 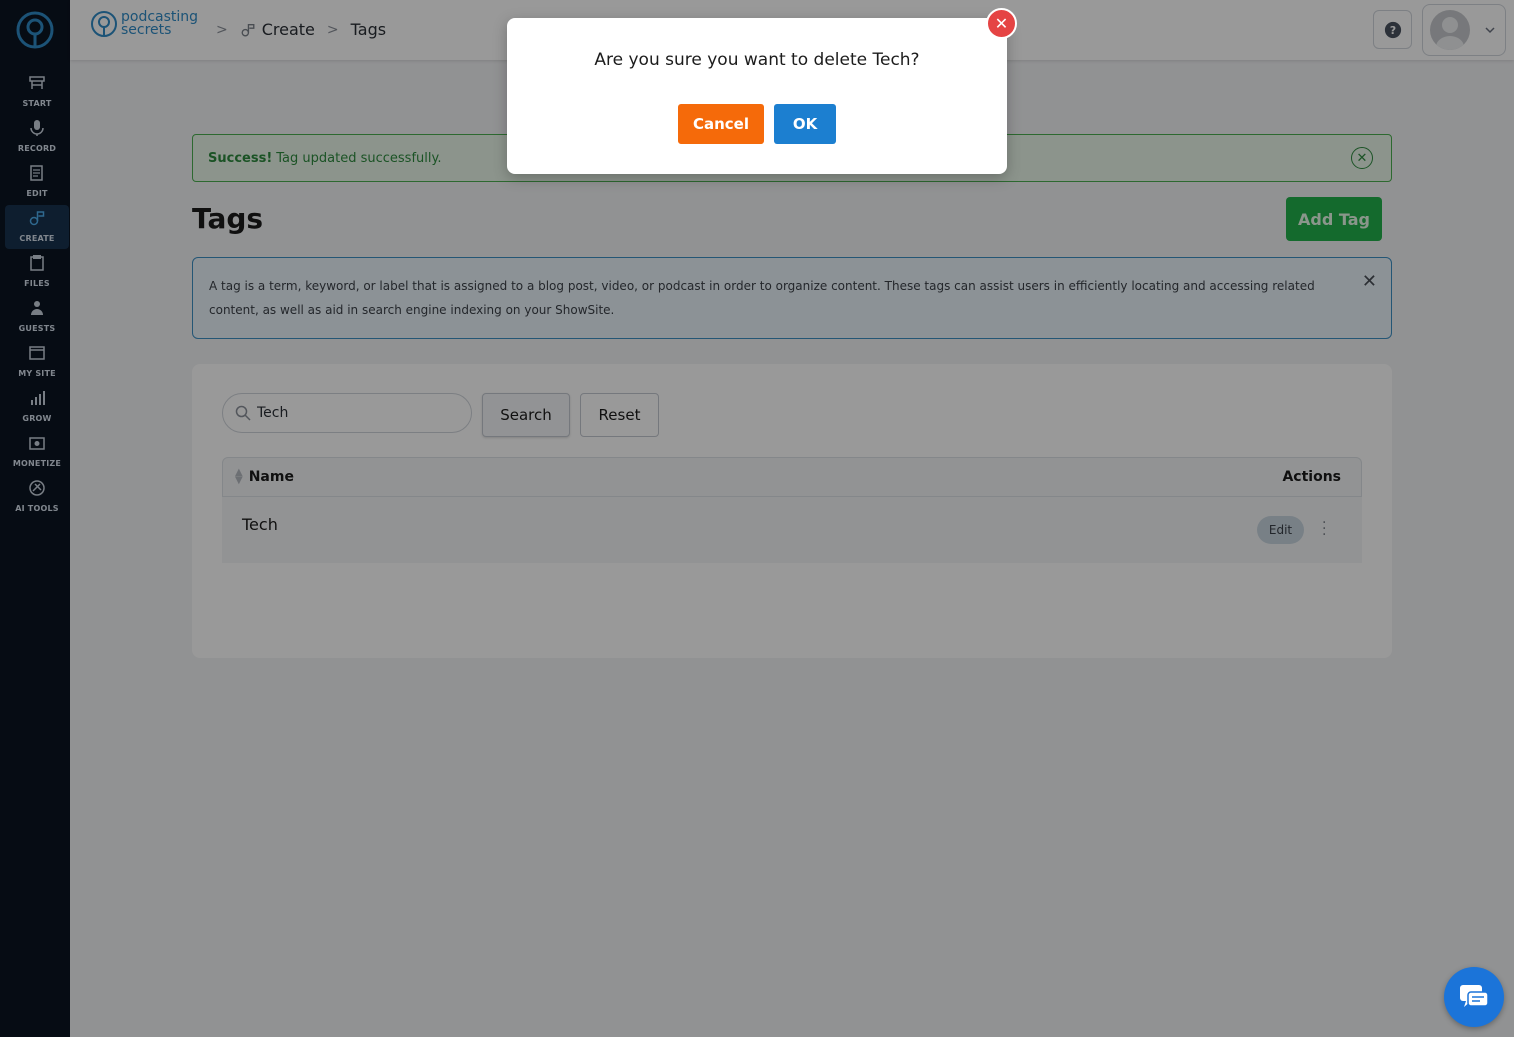 I want to click on dialog-message: Are you sure you want to delete Tech?, so click(x=757, y=60).